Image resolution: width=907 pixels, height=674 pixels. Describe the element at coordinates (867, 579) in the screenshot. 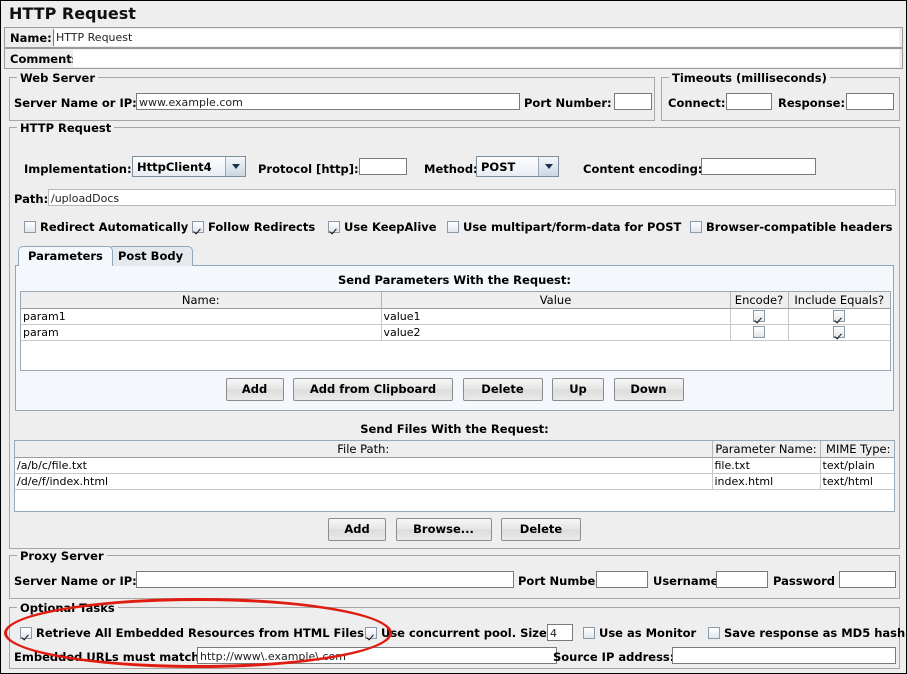

I see `proxy-password-input` at that location.